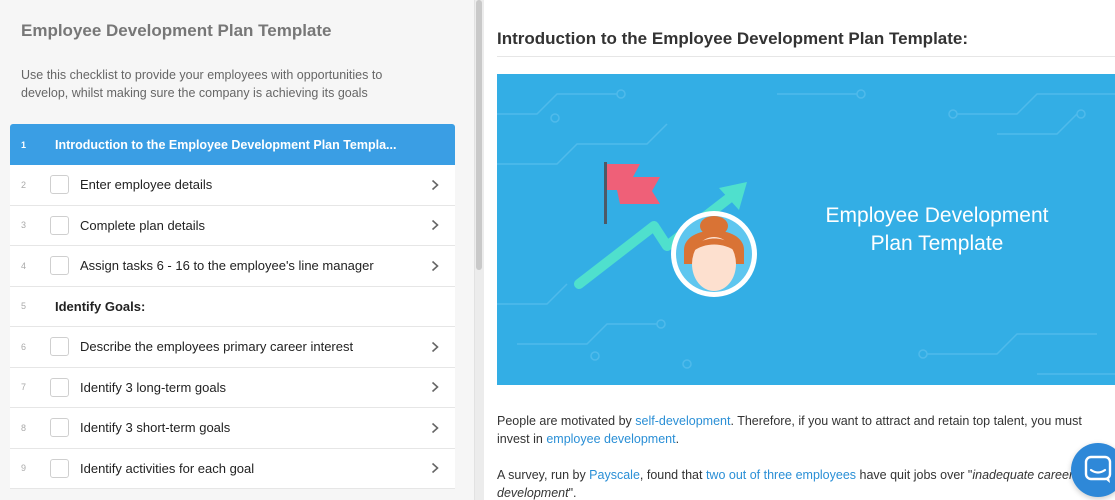 This screenshot has width=1115, height=500. Describe the element at coordinates (24, 184) in the screenshot. I see `task-number: 2` at that location.